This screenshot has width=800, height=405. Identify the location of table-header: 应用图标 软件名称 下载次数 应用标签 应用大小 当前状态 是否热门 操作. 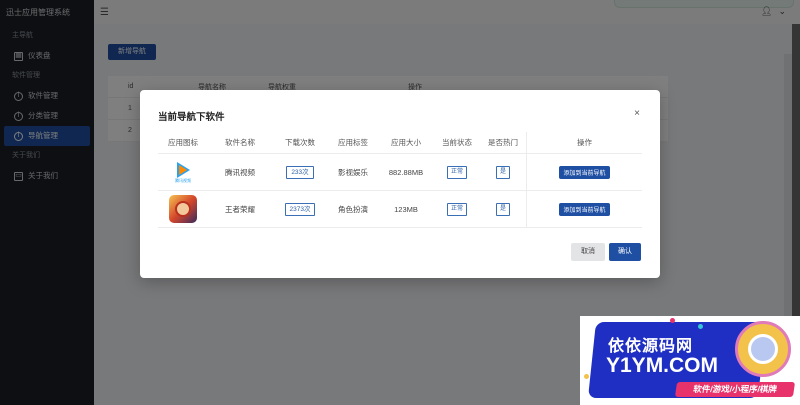
(400, 142).